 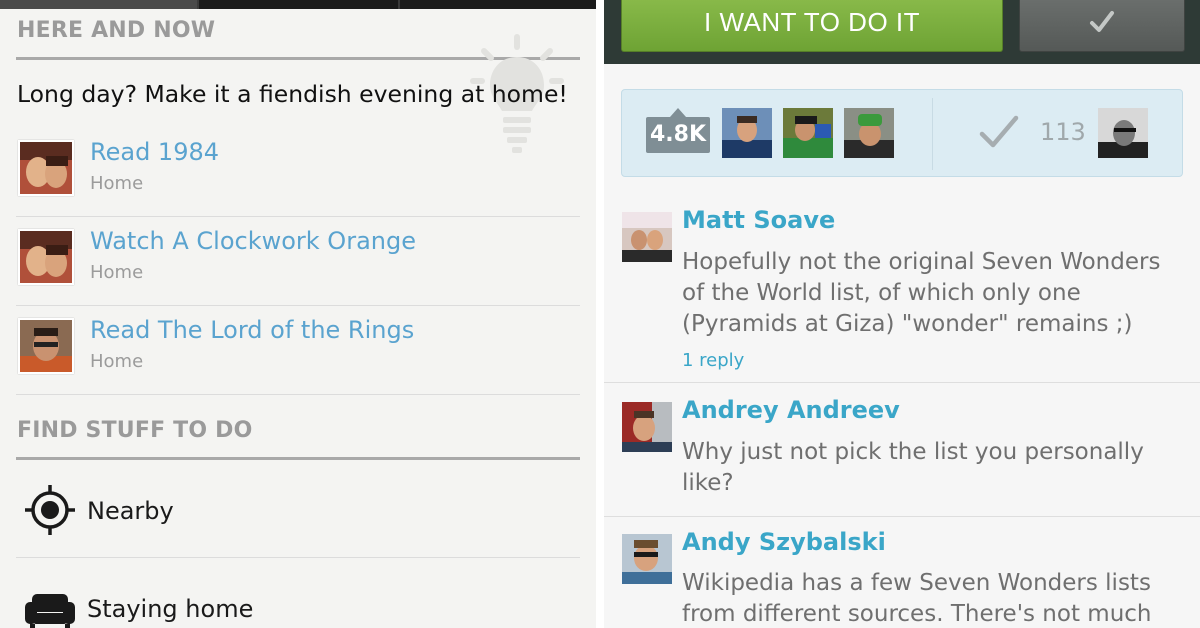 What do you see at coordinates (298, 261) in the screenshot?
I see `todo-item: Watch A Clockwork Orange Home` at bounding box center [298, 261].